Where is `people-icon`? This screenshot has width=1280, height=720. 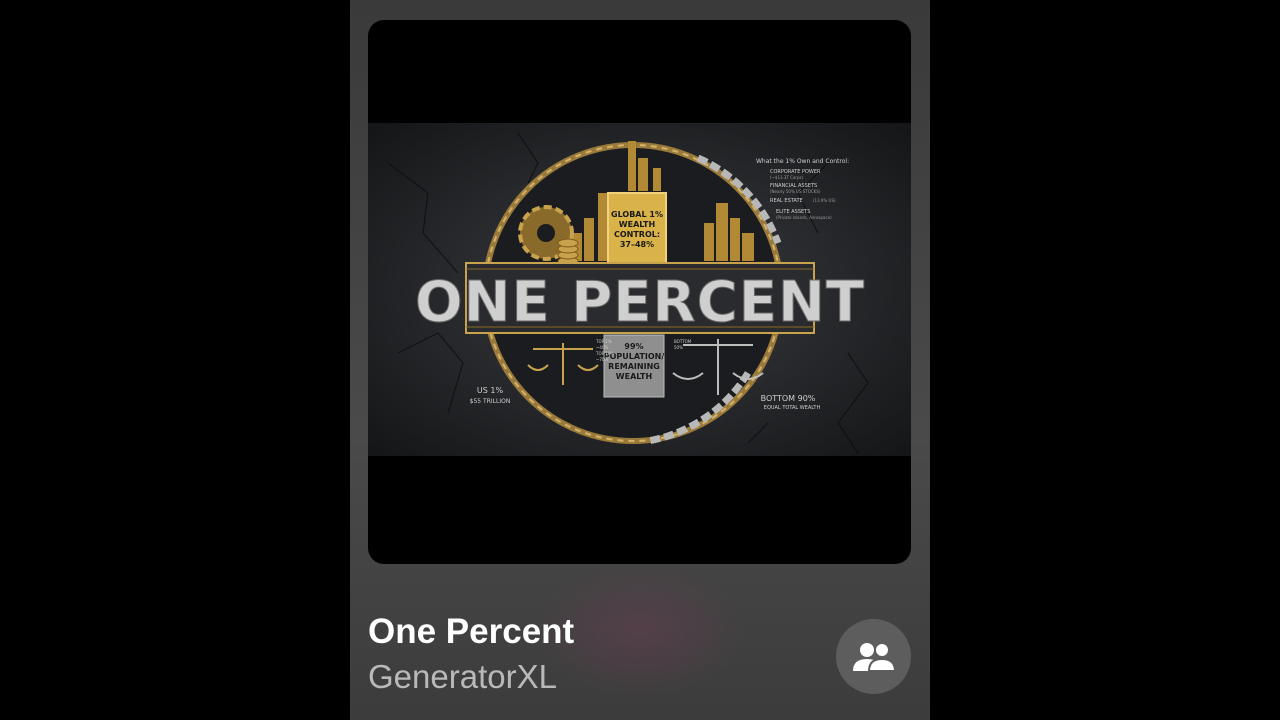 people-icon is located at coordinates (874, 656).